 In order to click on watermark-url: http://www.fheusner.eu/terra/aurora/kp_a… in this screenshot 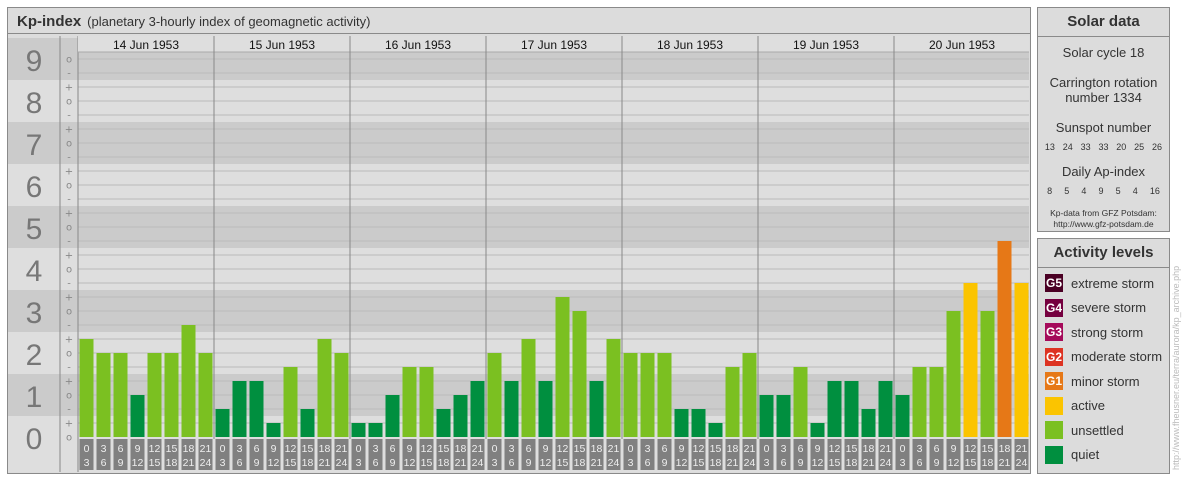, I will do `click(1176, 367)`.